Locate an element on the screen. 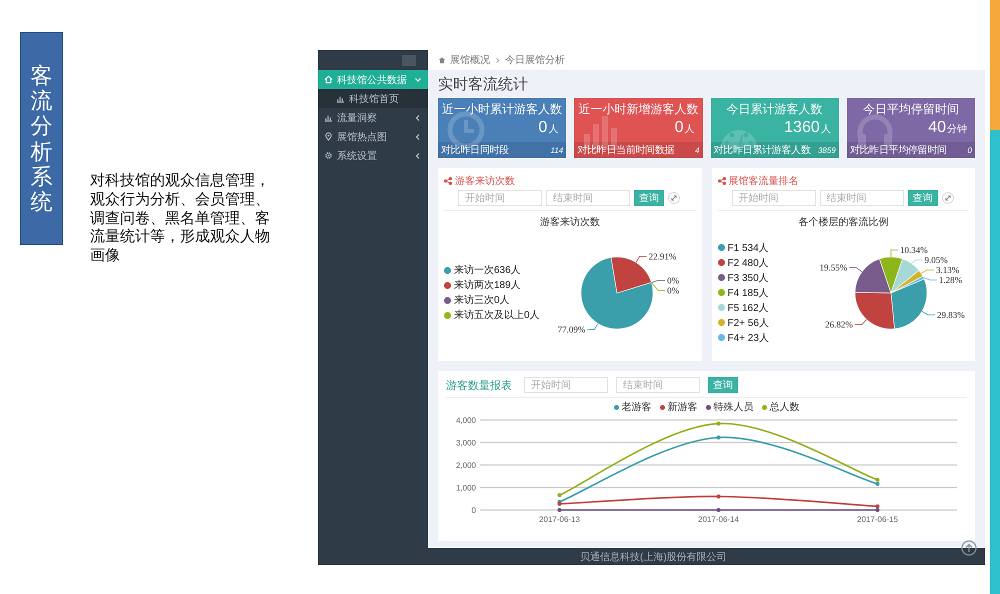  legend-label: 总人数 is located at coordinates (785, 407).